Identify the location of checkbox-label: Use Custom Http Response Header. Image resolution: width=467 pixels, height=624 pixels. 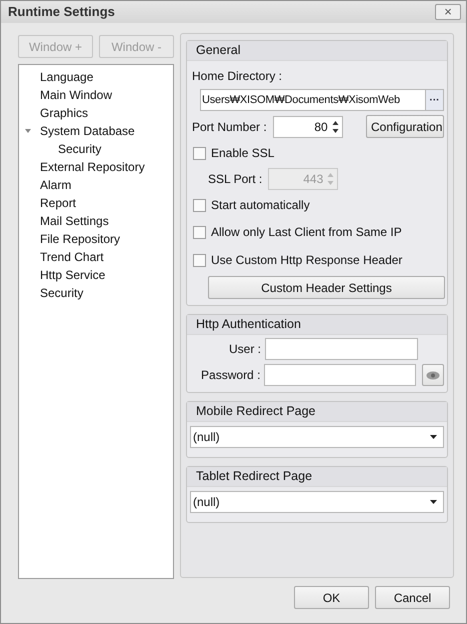
(306, 260).